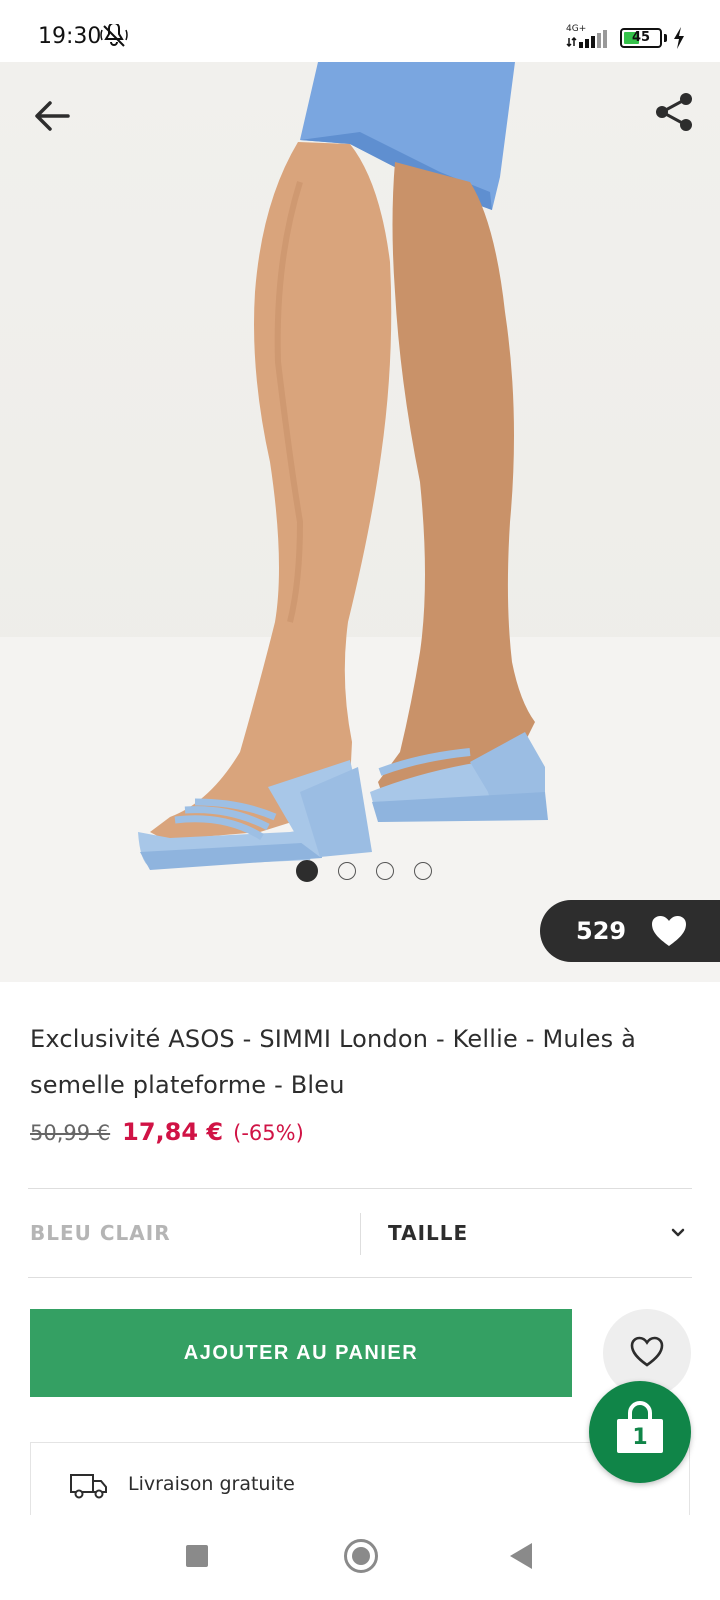 The image size is (720, 1600). I want to click on divider, so click(360, 1234).